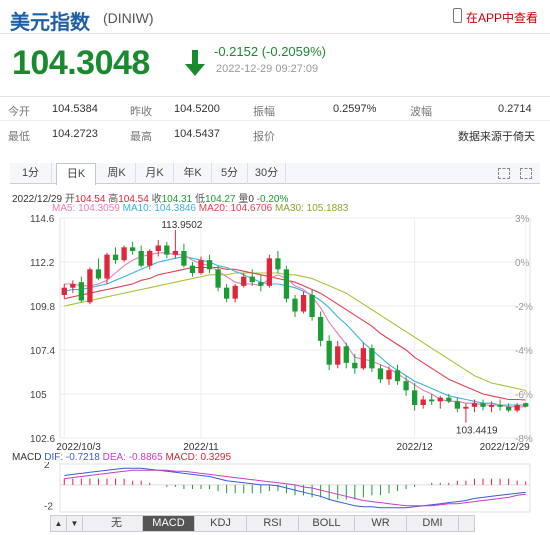  Describe the element at coordinates (155, 173) in the screenshot. I see `tab-monthly: 月K` at that location.